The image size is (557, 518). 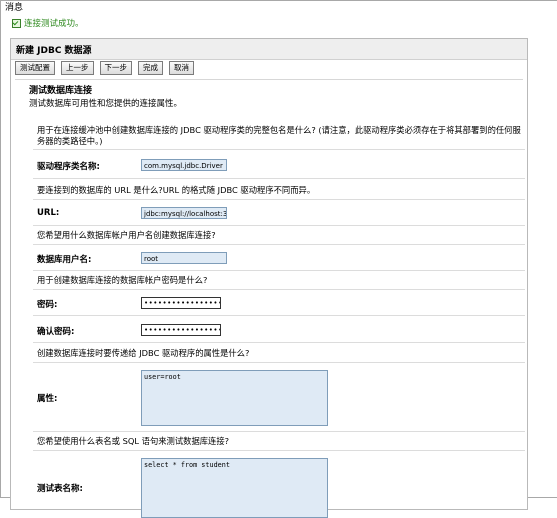 What do you see at coordinates (269, 49) in the screenshot?
I see `panel-header: 新建 JDBC 数据源` at bounding box center [269, 49].